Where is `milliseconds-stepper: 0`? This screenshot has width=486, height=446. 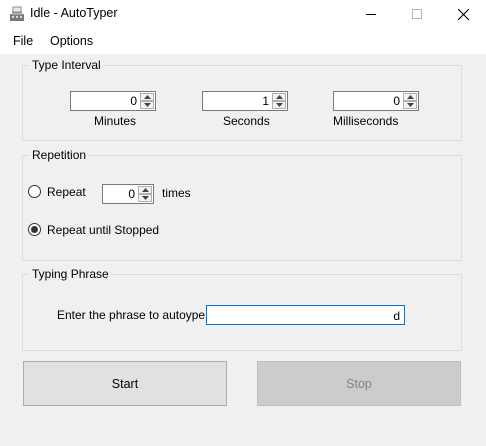
milliseconds-stepper: 0 is located at coordinates (376, 101).